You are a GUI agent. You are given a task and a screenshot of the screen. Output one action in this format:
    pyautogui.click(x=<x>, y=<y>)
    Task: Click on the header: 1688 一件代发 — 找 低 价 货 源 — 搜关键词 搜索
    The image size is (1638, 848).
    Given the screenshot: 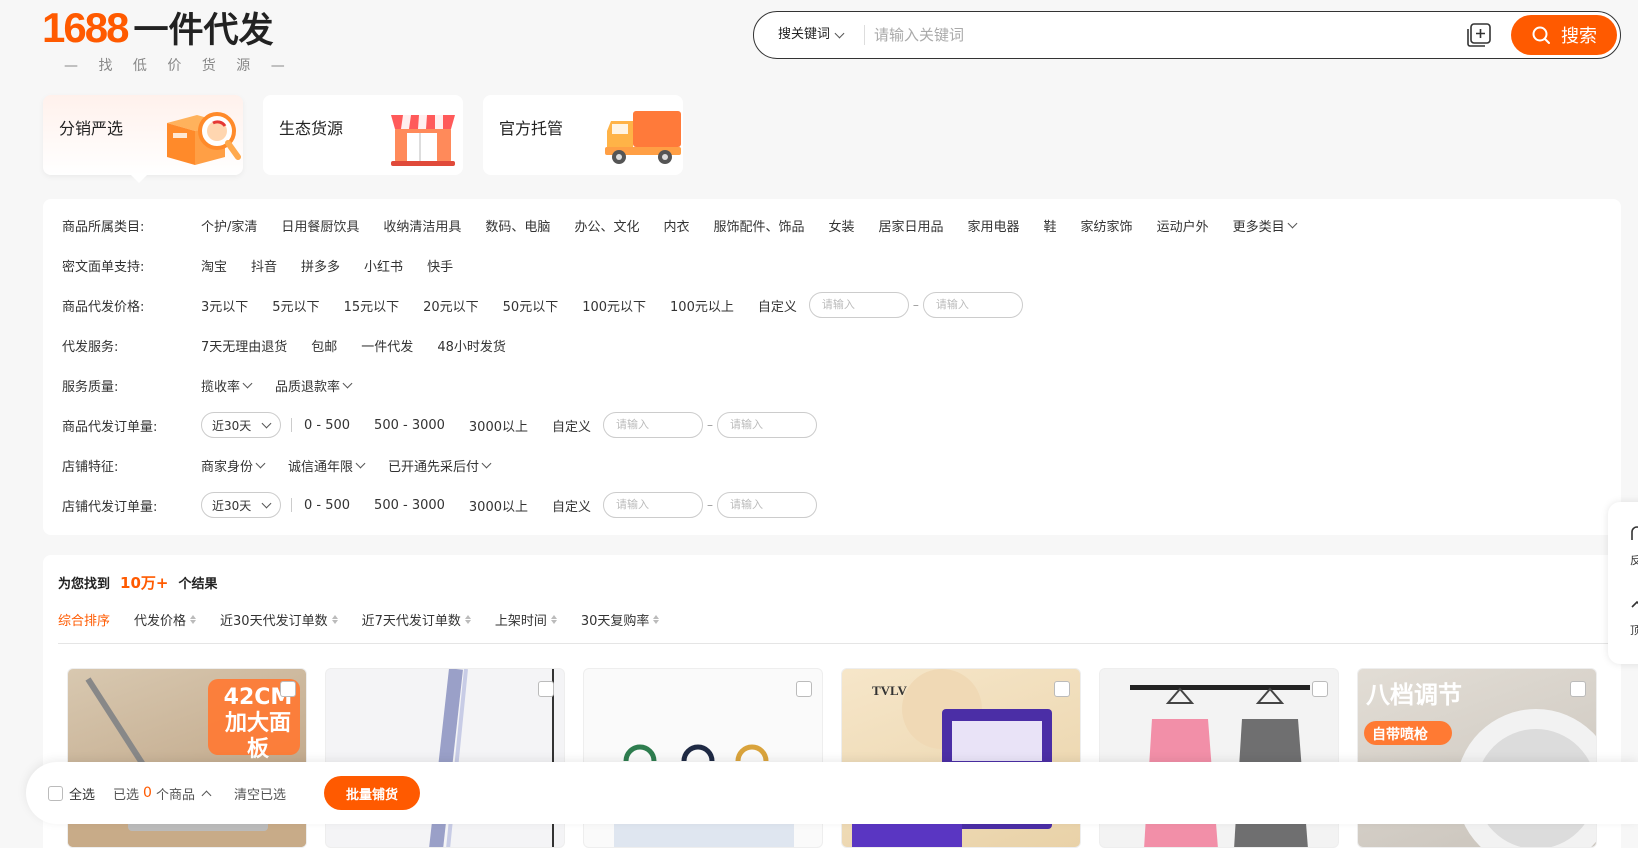 What is the action you would take?
    pyautogui.click(x=819, y=44)
    